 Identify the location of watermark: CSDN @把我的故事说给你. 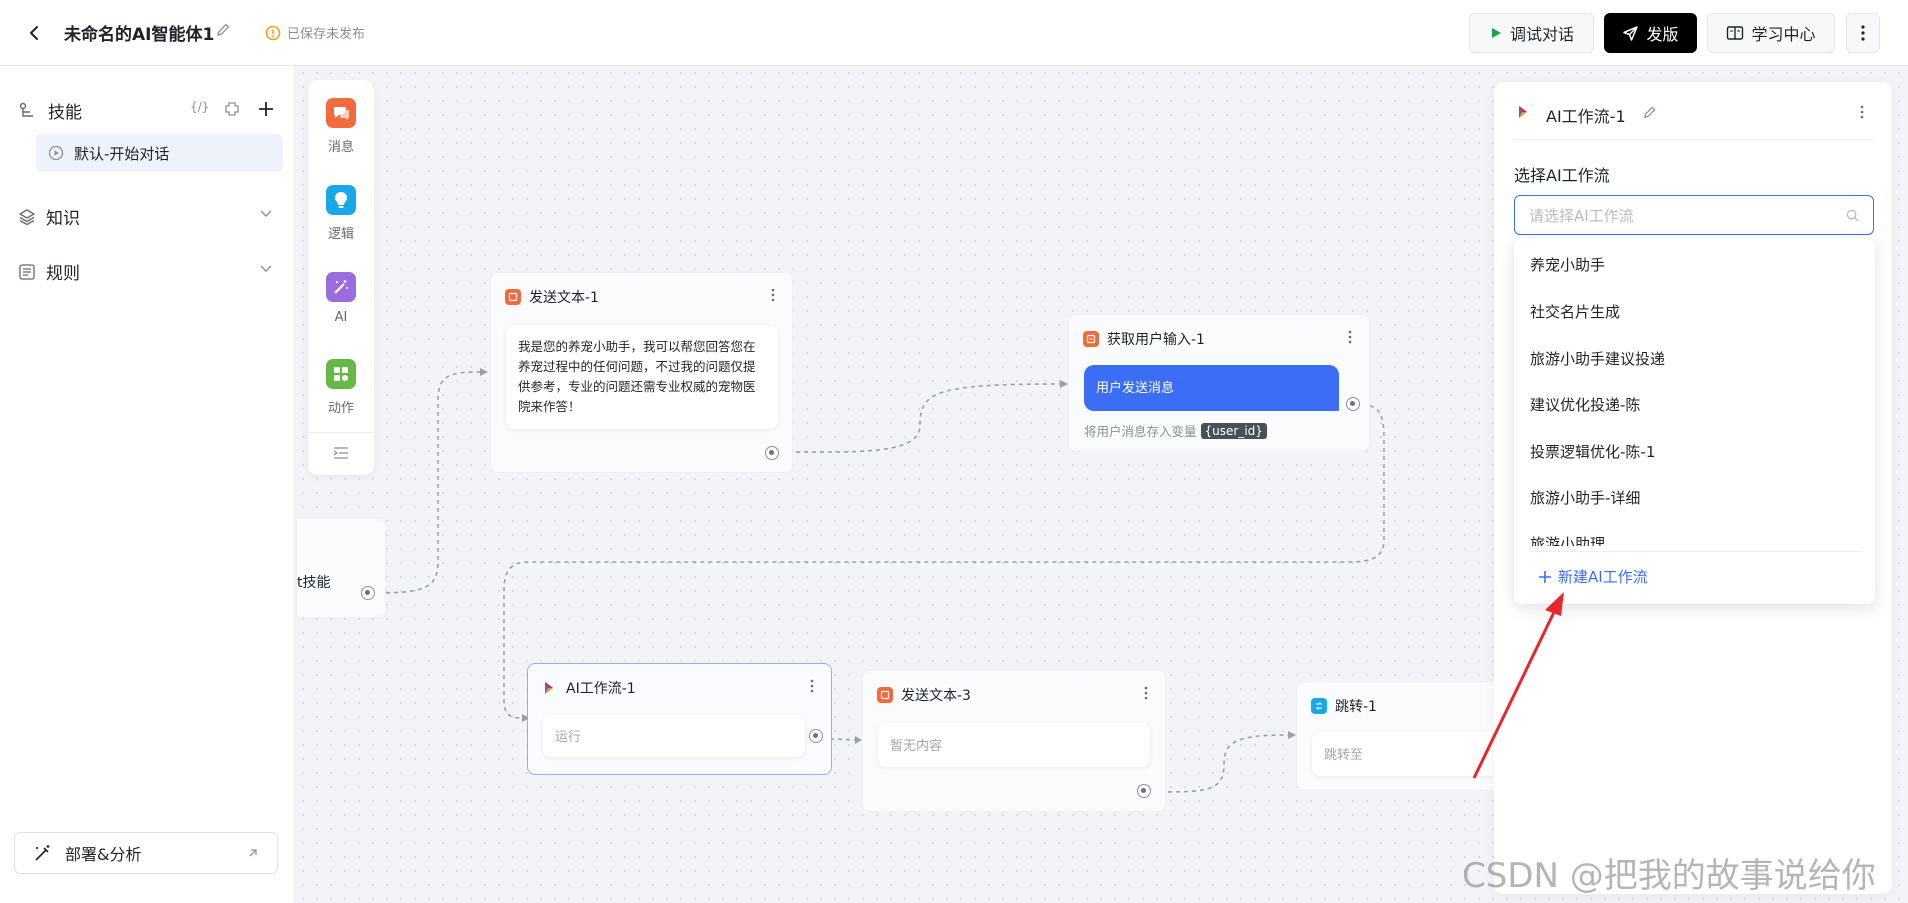
(1669, 876).